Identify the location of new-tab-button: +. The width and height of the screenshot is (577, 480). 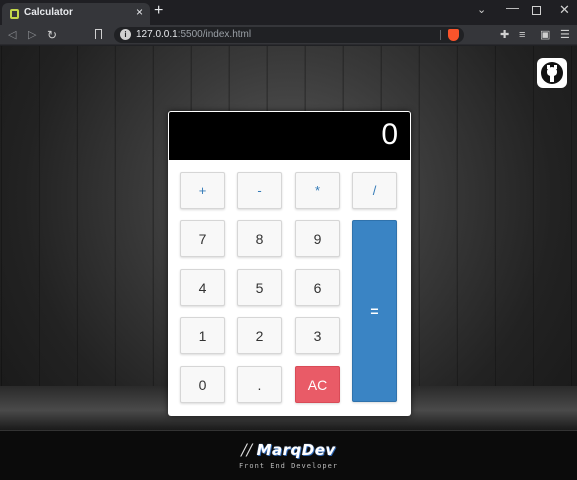
(158, 11).